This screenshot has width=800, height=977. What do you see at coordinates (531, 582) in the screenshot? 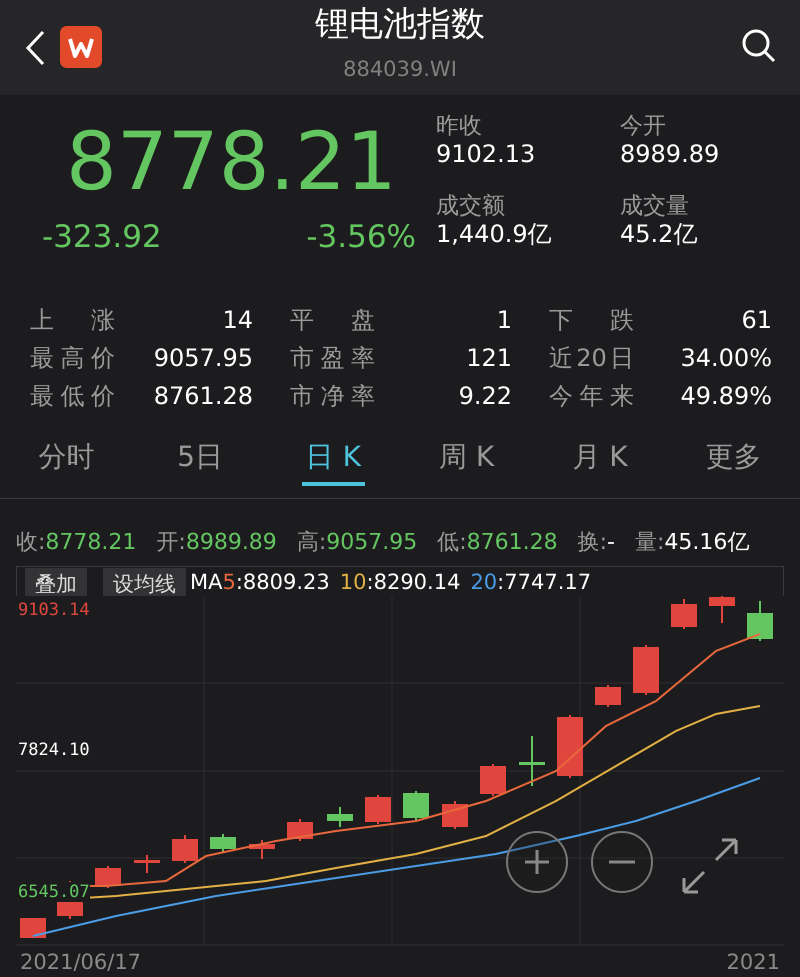
I see `ma-value: 20:7747.17` at bounding box center [531, 582].